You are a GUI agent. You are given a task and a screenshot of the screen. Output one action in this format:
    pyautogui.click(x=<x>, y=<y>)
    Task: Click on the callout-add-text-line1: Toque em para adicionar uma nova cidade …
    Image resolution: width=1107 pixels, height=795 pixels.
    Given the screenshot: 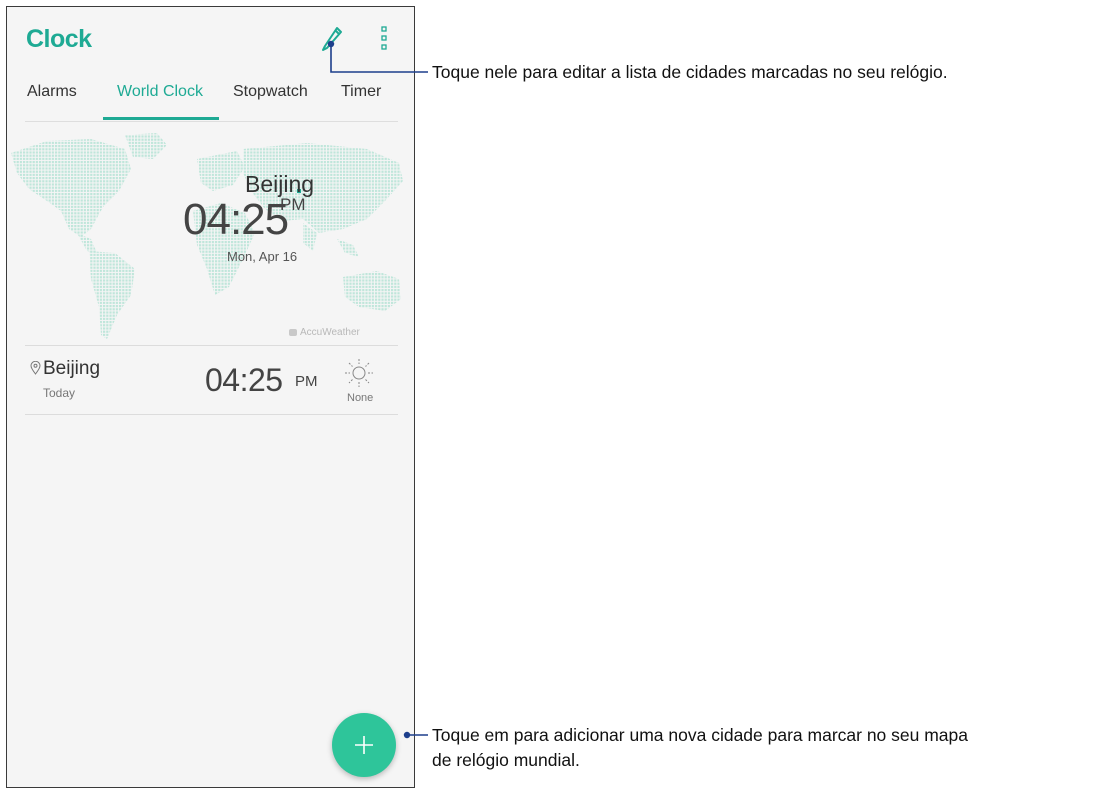 What is the action you would take?
    pyautogui.click(x=700, y=735)
    